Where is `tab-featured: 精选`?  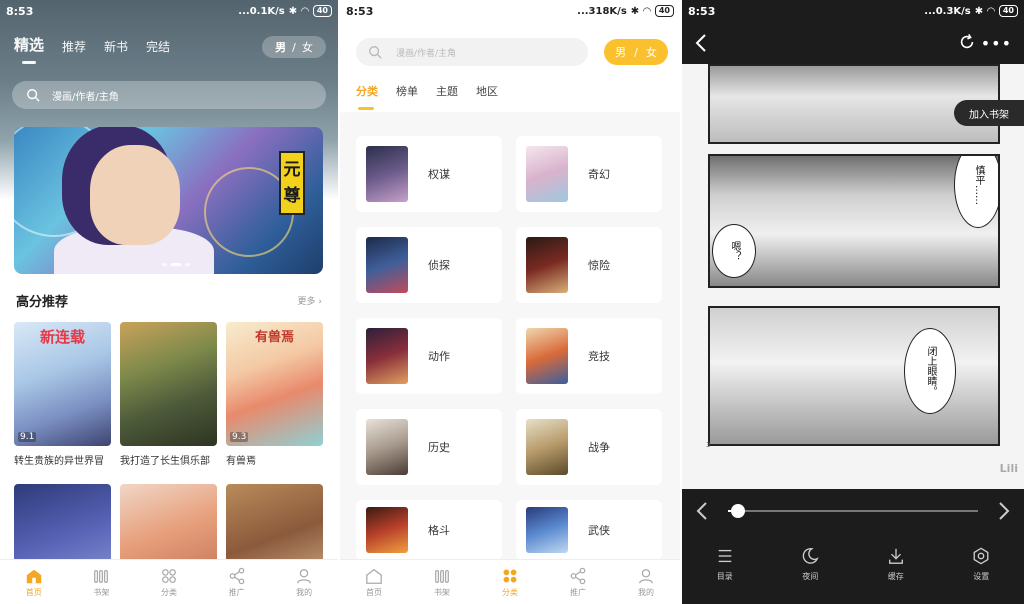
tab-featured: 精选 is located at coordinates (29, 49).